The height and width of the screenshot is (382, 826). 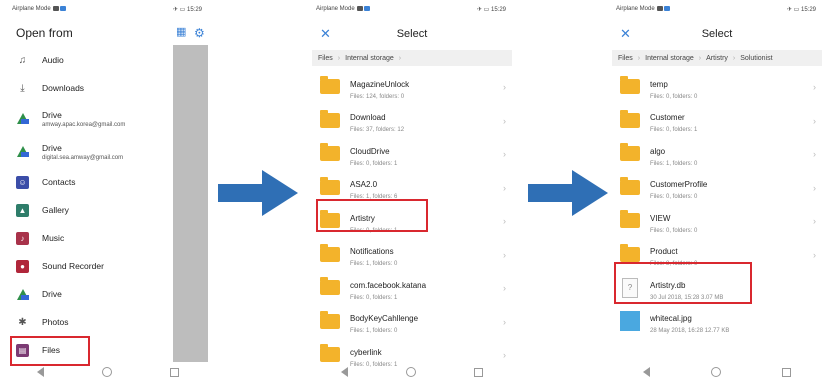 What do you see at coordinates (808, 10) in the screenshot?
I see `status-time: 15:29` at bounding box center [808, 10].